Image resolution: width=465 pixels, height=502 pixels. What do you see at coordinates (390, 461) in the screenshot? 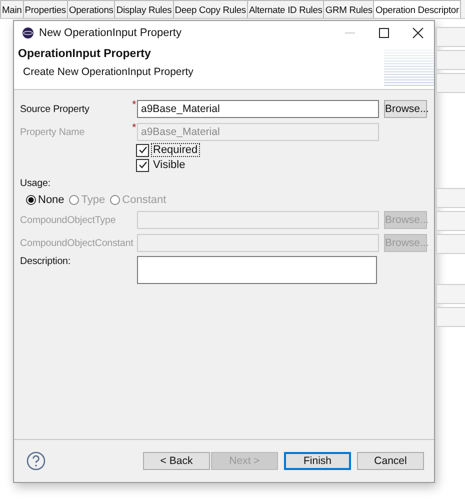
I see `wizard-button: Cancel` at bounding box center [390, 461].